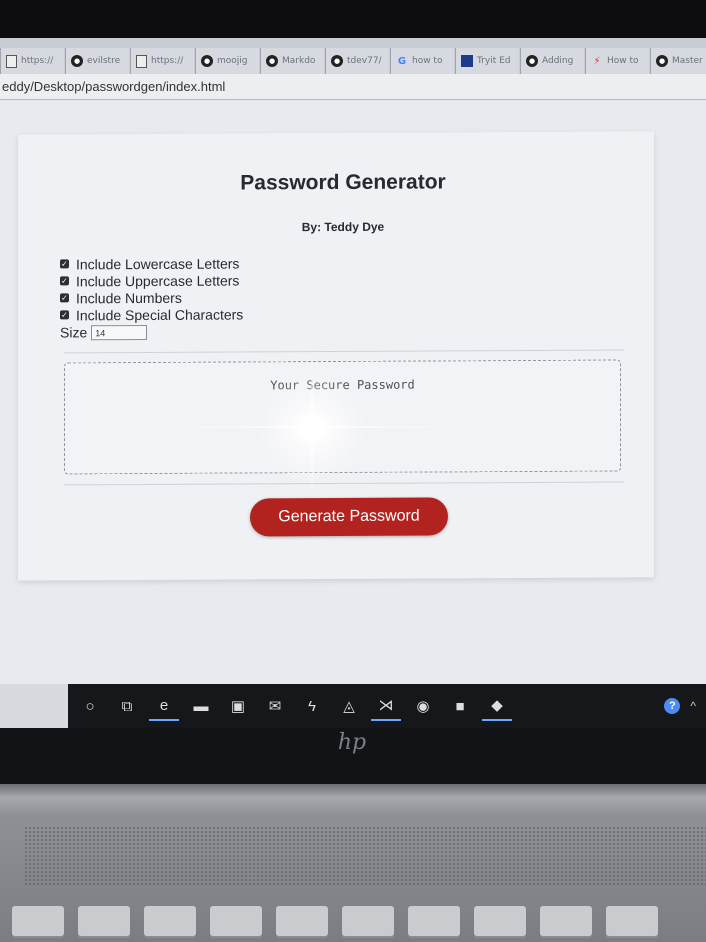  Describe the element at coordinates (687, 61) in the screenshot. I see `tab-label: Master` at that location.